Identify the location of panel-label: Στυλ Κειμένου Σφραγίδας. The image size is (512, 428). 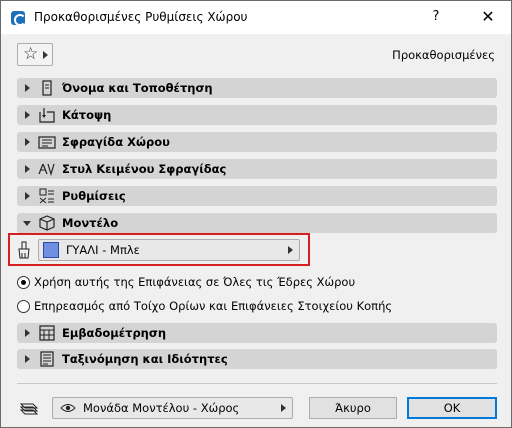
(144, 169).